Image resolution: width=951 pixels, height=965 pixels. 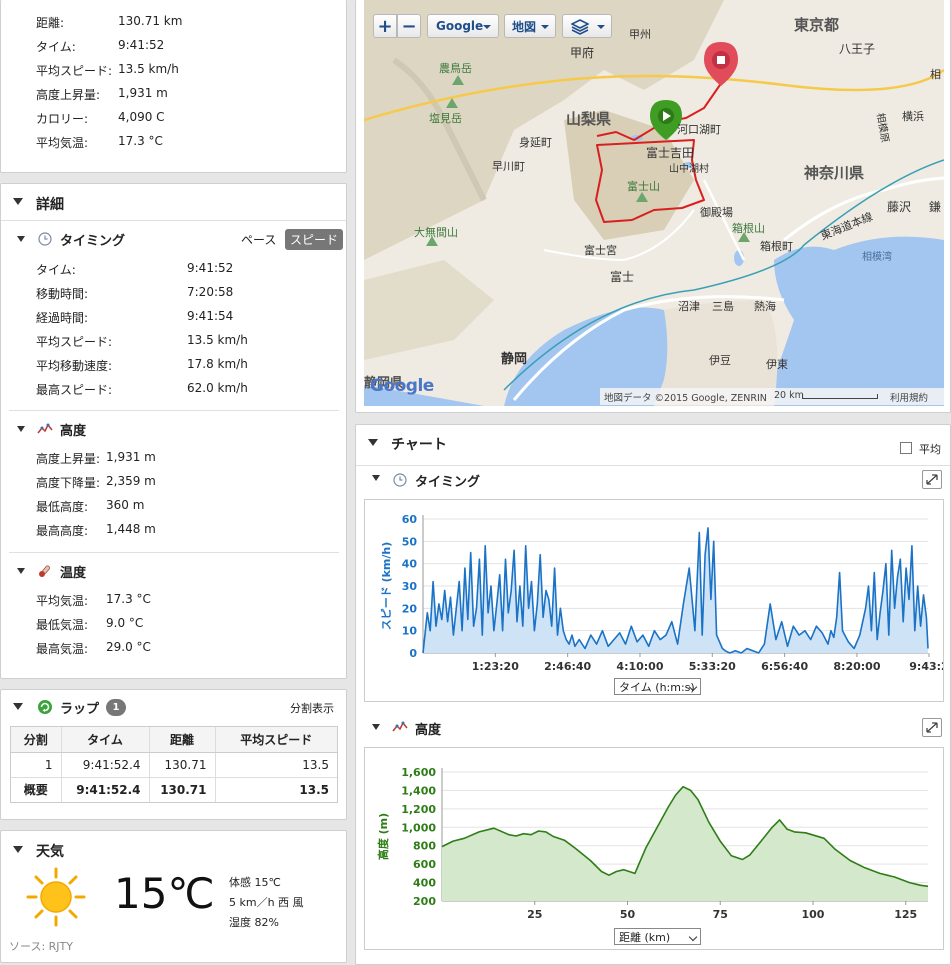 I want to click on average-checkbox, so click(x=906, y=448).